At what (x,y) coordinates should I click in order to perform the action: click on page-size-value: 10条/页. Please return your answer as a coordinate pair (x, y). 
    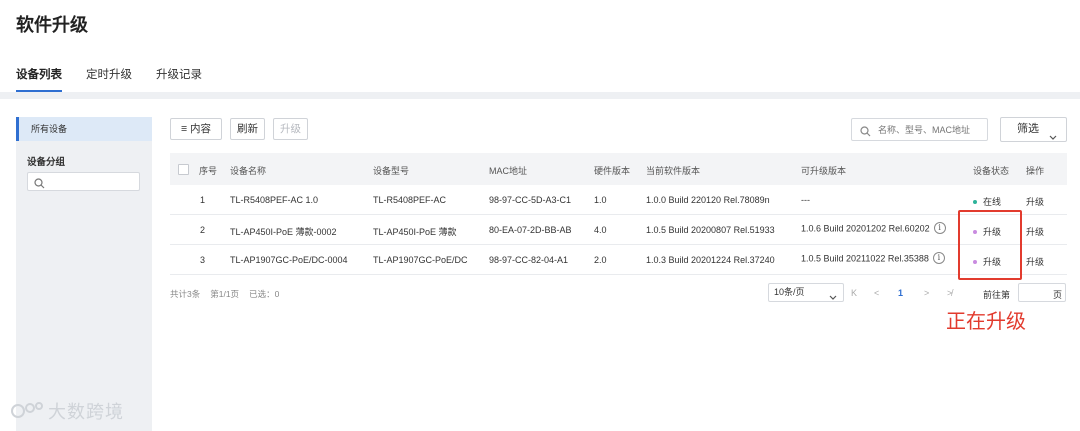
    Looking at the image, I should click on (789, 292).